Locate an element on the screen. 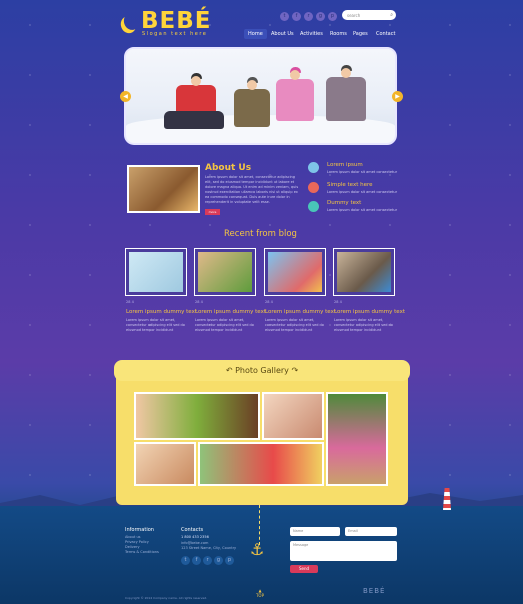 This screenshot has height=604, width=523. nav-pages: Pages is located at coordinates (360, 34).